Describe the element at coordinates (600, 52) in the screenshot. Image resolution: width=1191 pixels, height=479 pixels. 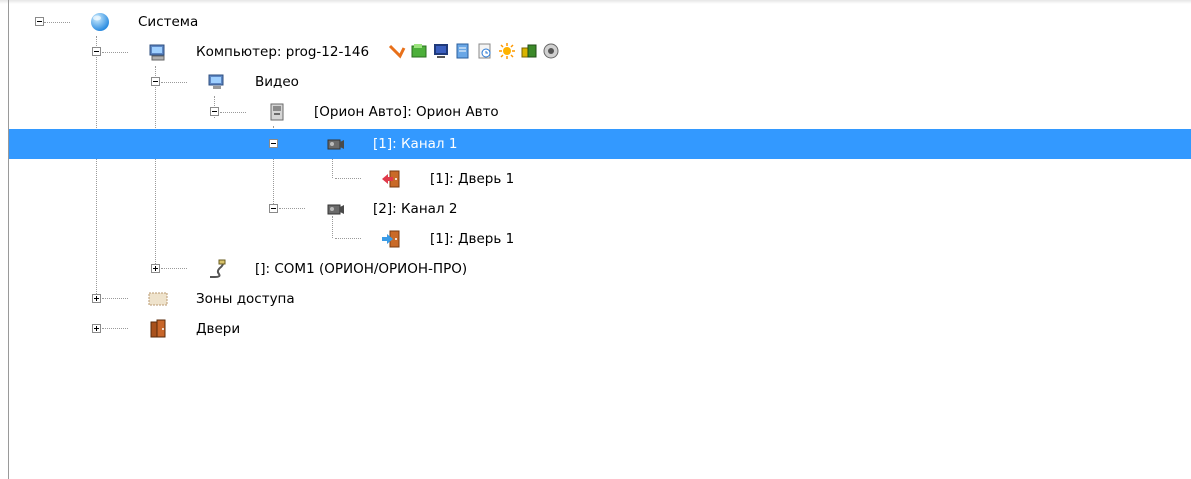
I see `tree-node-computer: Компьютер: prog-12-146` at that location.